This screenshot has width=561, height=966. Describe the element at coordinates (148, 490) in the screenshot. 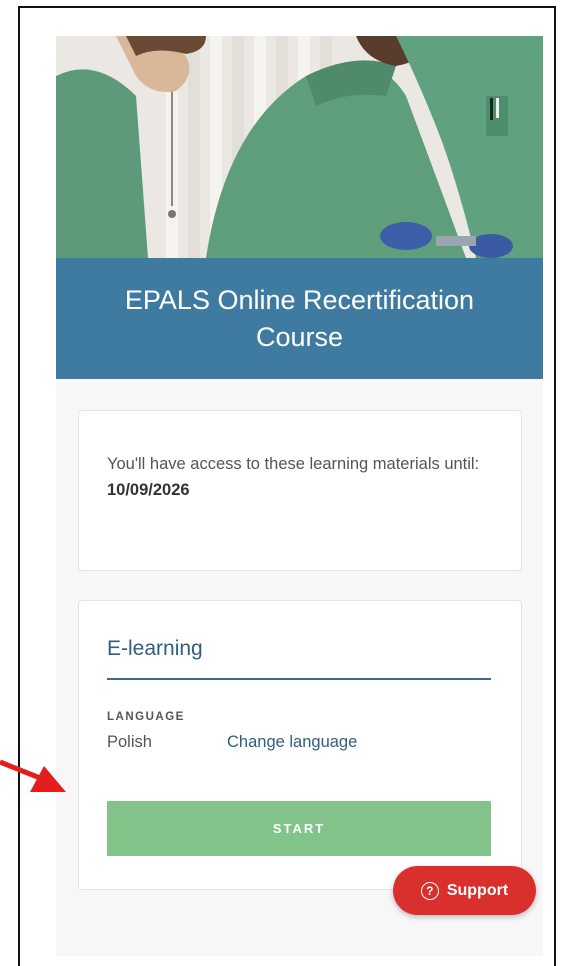

I see `access-expiry-date: 10/09/2026` at that location.